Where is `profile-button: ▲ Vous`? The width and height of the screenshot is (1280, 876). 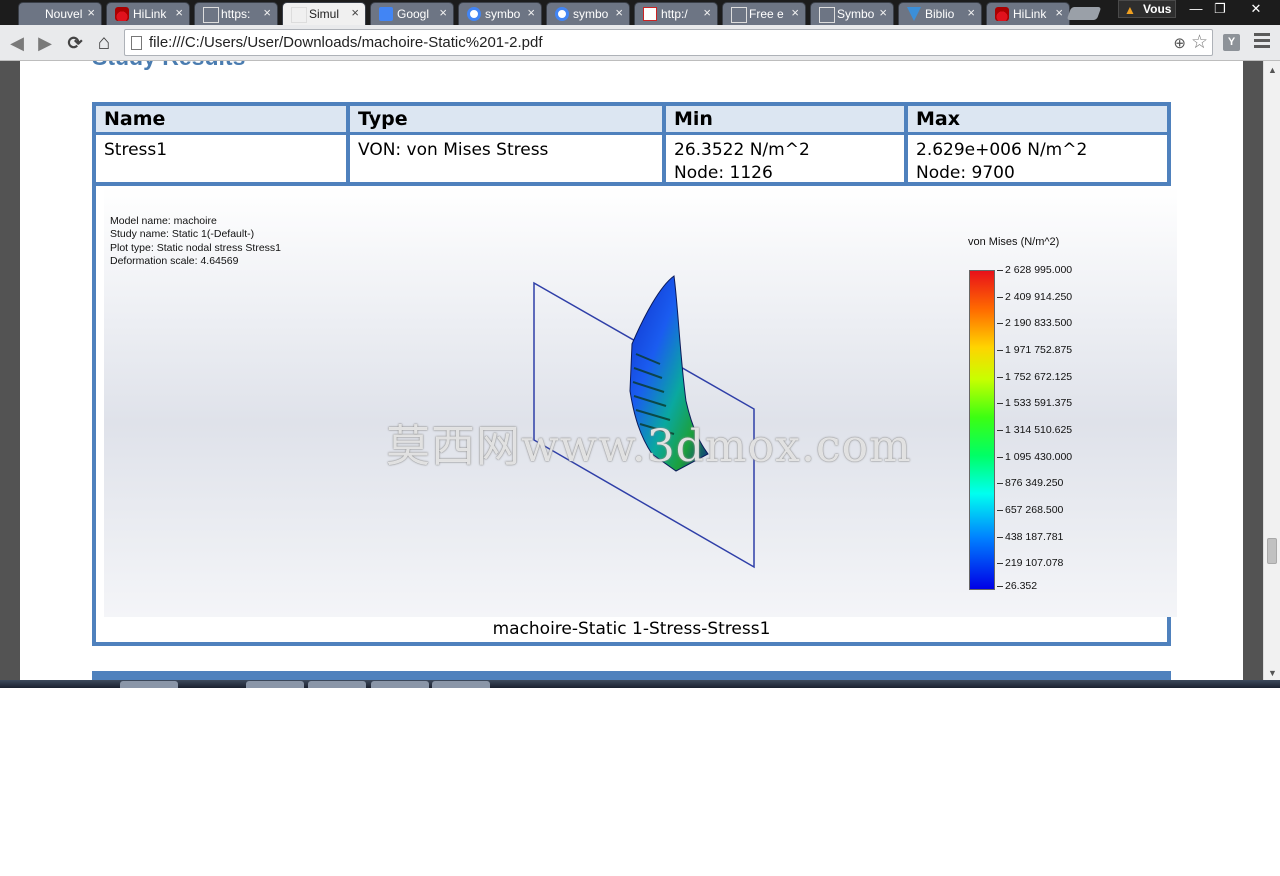
profile-button: ▲ Vous is located at coordinates (1147, 9).